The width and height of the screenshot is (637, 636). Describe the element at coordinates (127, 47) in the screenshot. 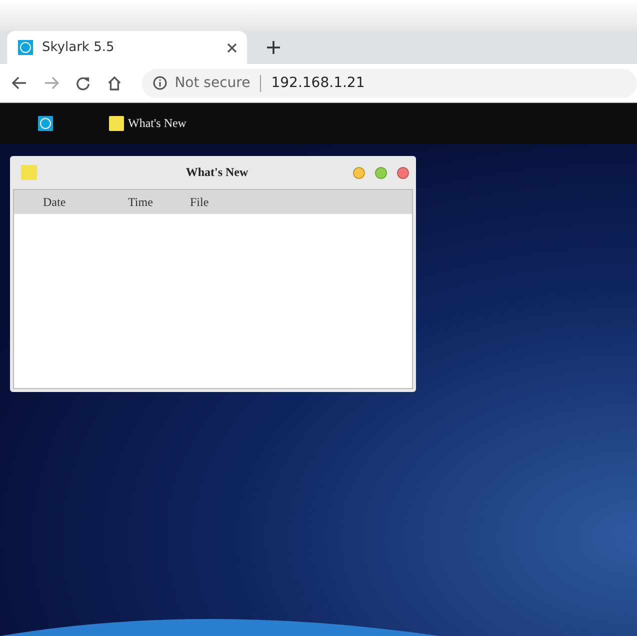

I see `browser-tab: Skylark 5.5` at that location.